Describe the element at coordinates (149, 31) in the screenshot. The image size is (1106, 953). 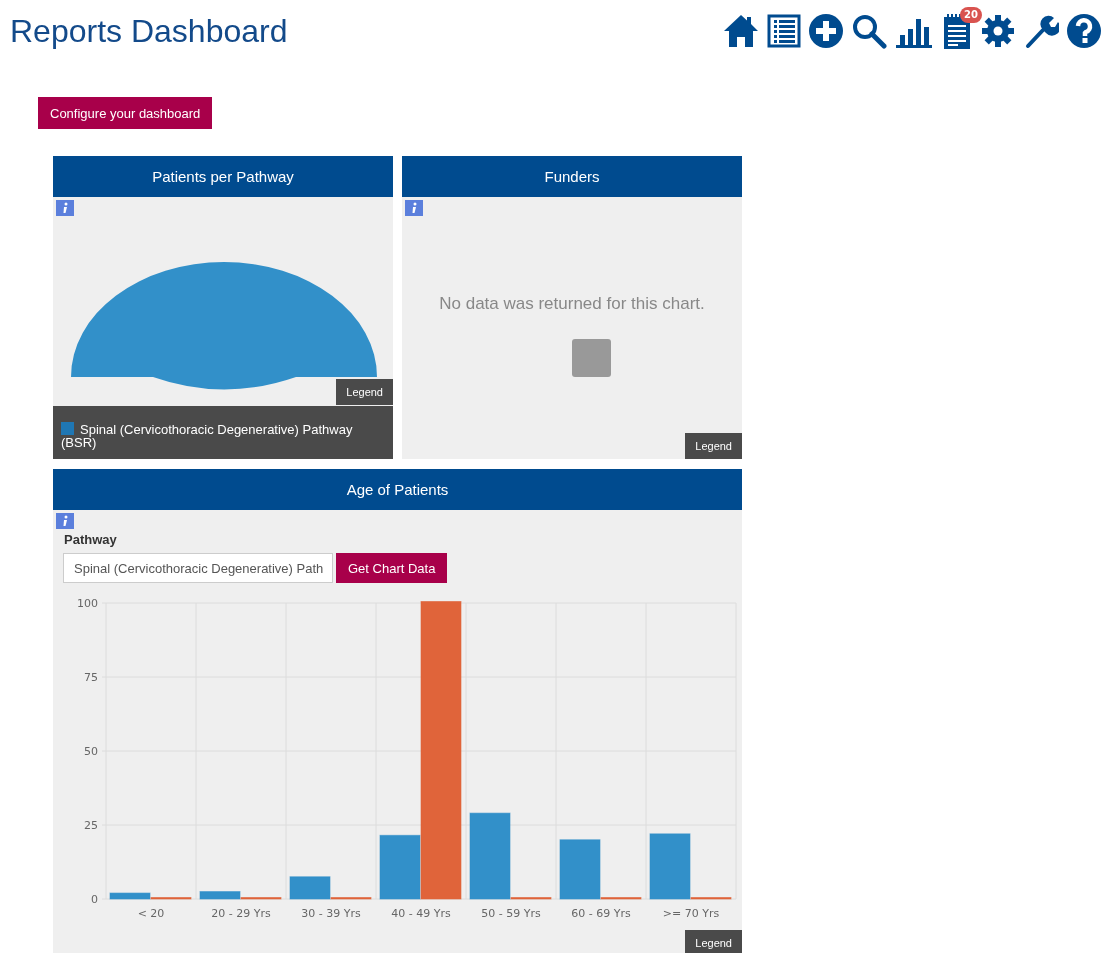
I see `page-title: Reports Dashboard` at that location.